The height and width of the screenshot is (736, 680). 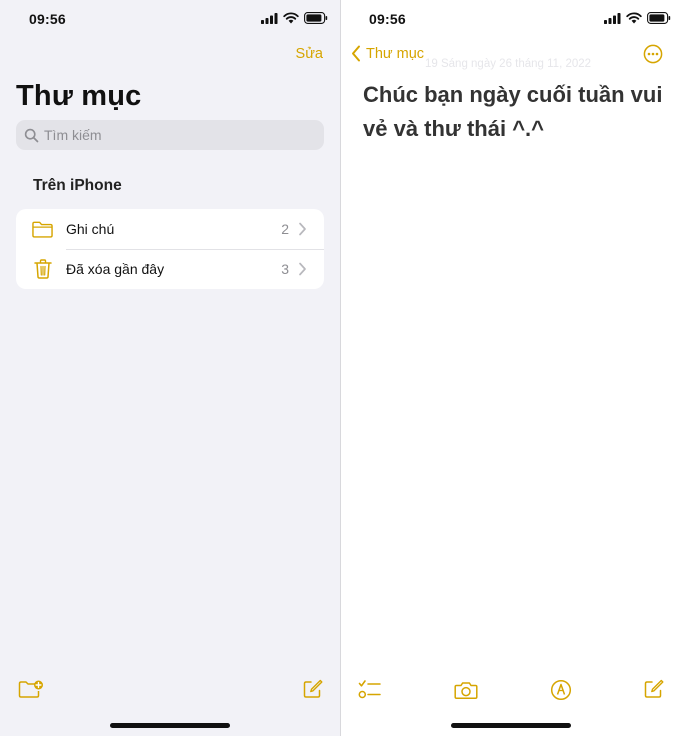 I want to click on more-options-button, so click(x=653, y=54).